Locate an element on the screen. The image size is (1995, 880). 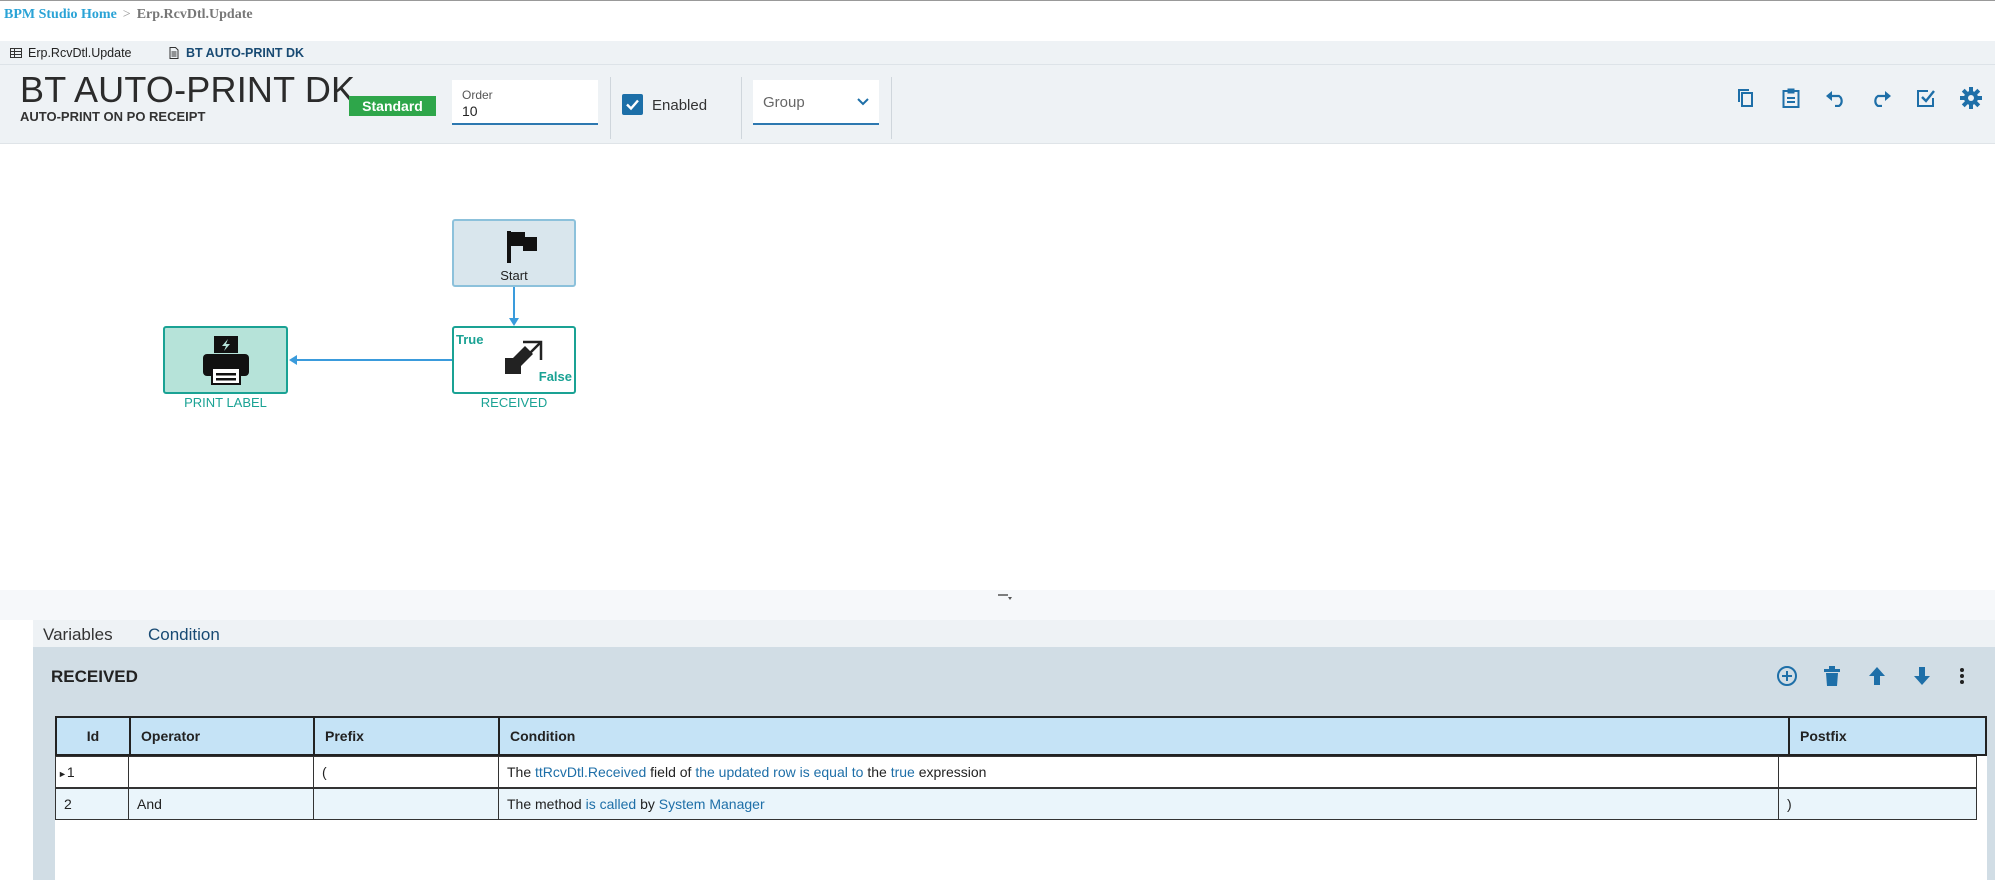
start-node: Start is located at coordinates (514, 253).